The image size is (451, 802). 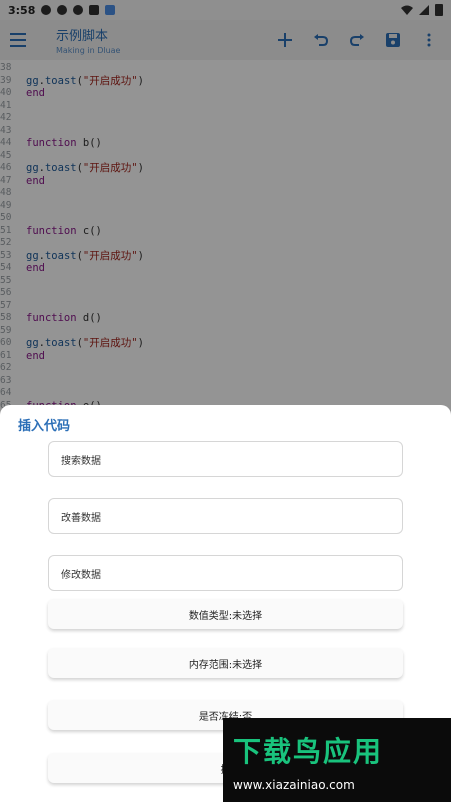 I want to click on modify-data-field: 修改数据, so click(x=225, y=573).